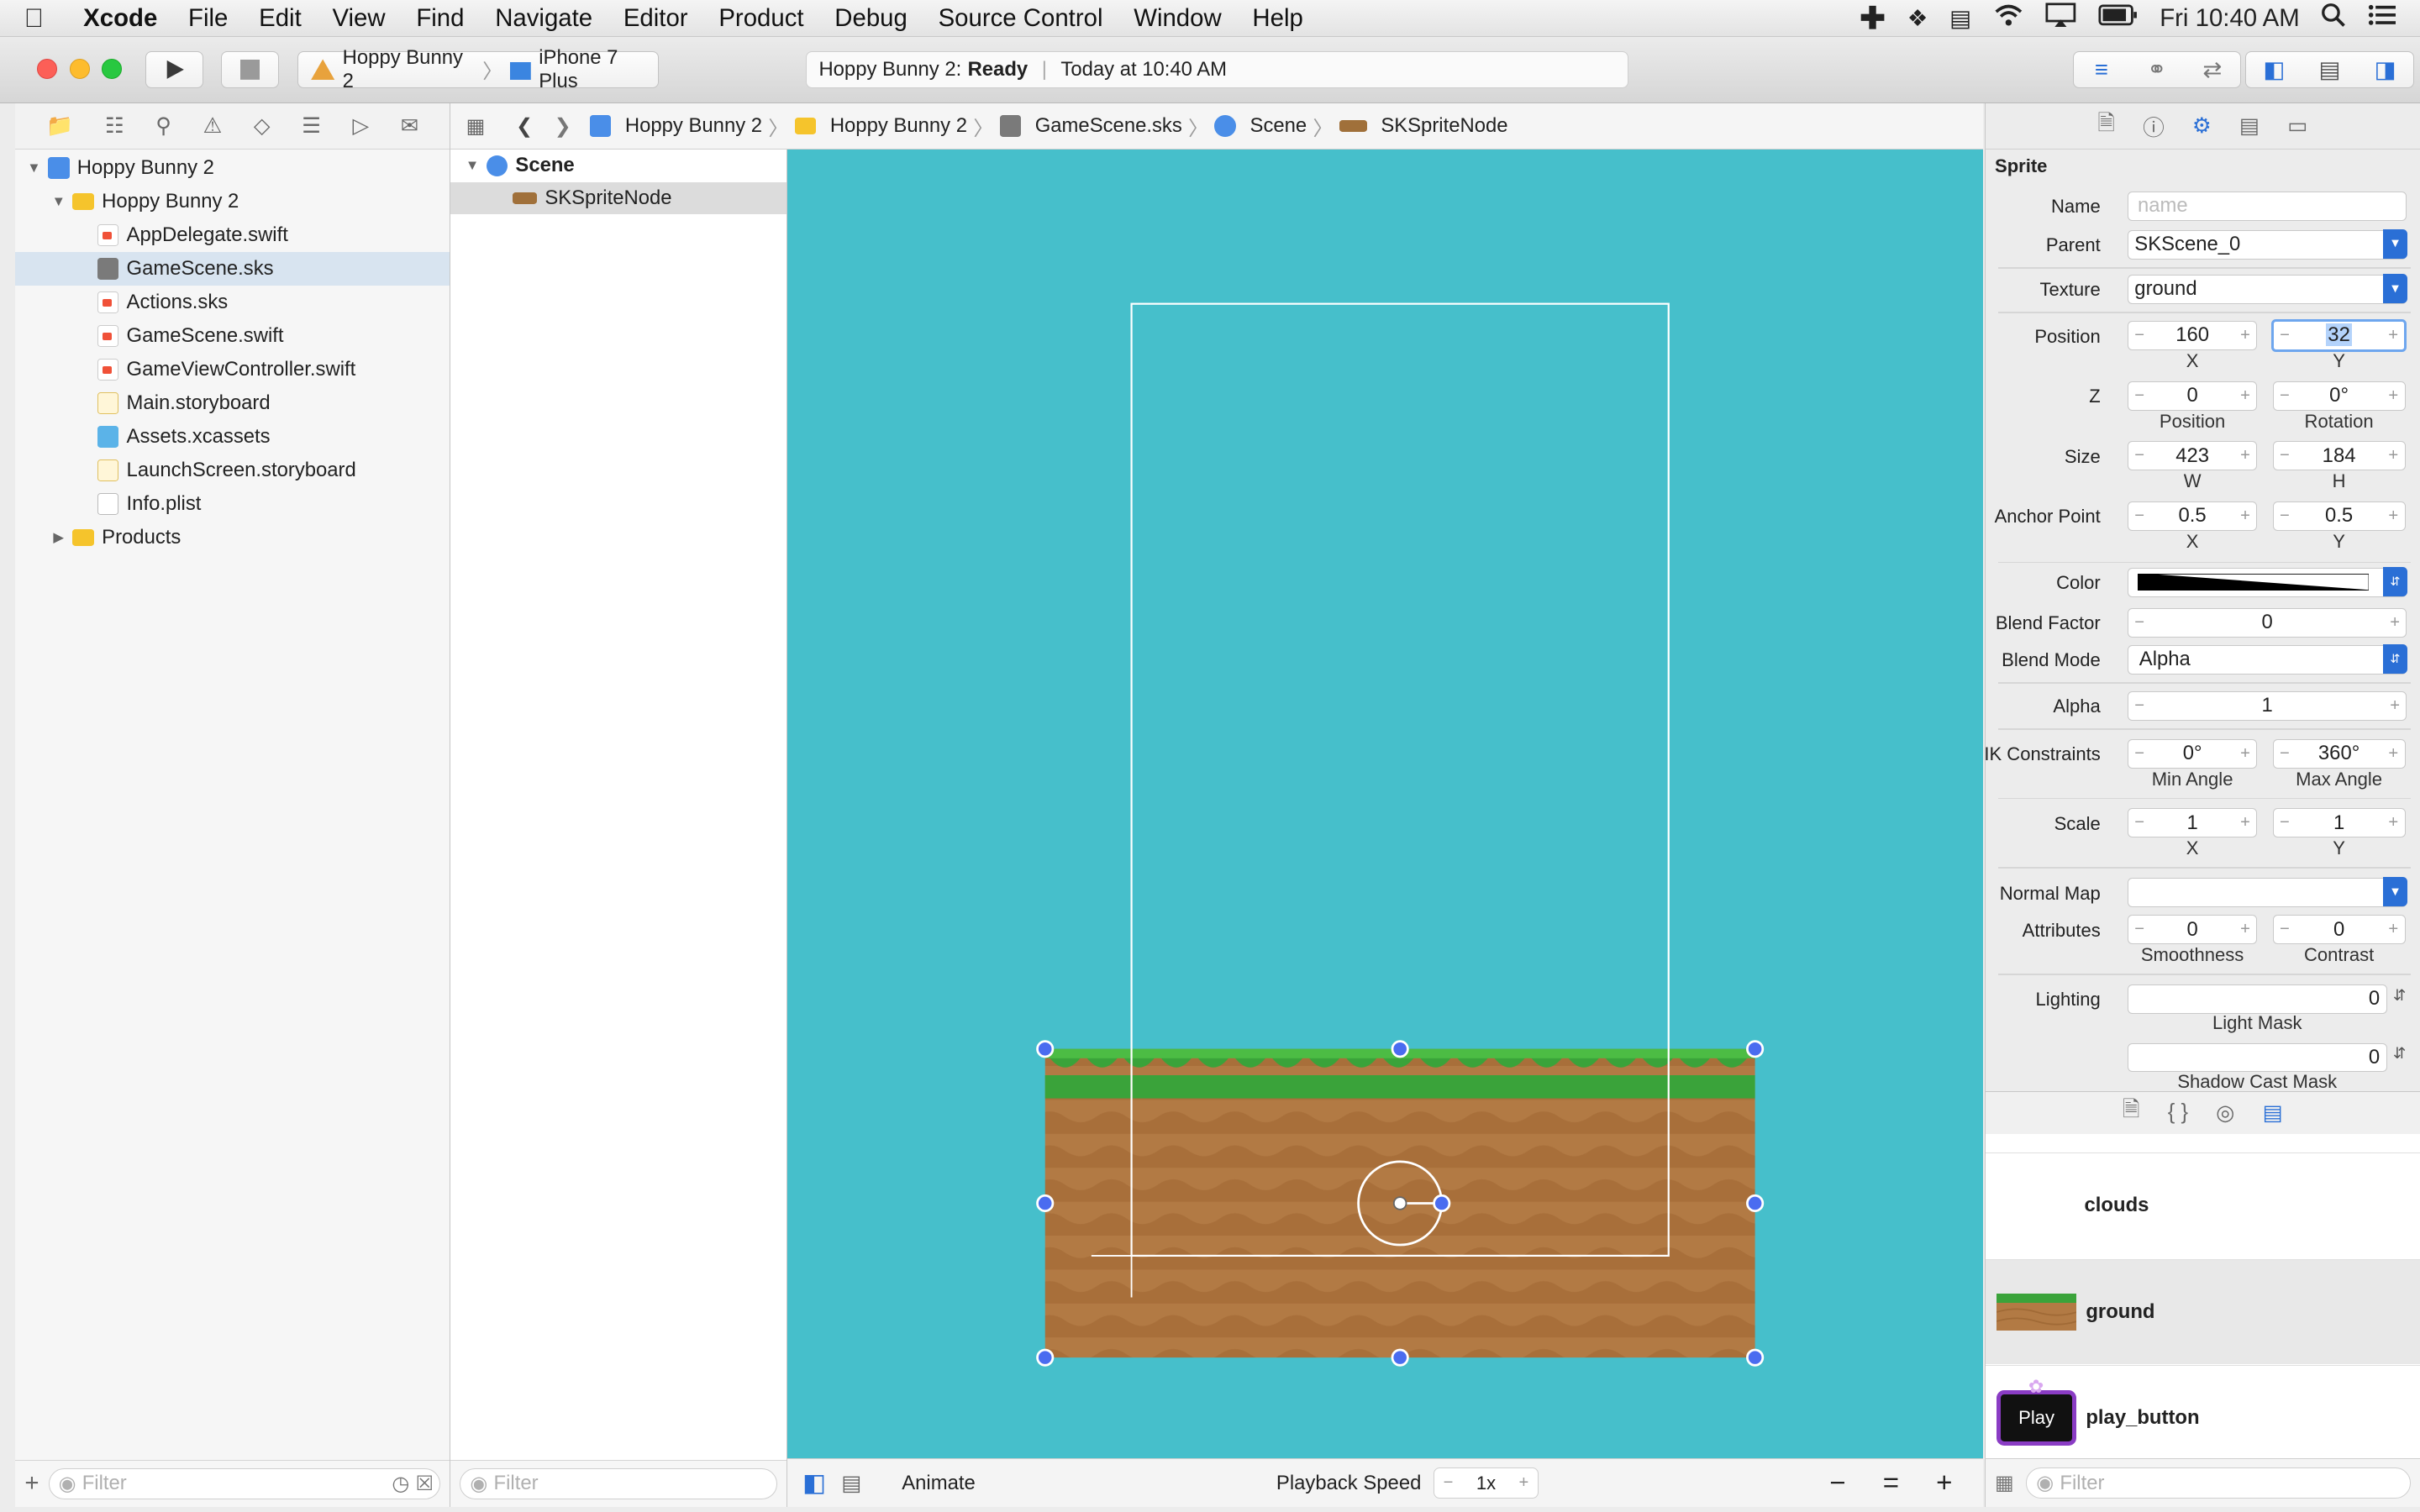  Describe the element at coordinates (618, 198) in the screenshot. I see `outline-row-sprite: SKSpriteNode` at that location.